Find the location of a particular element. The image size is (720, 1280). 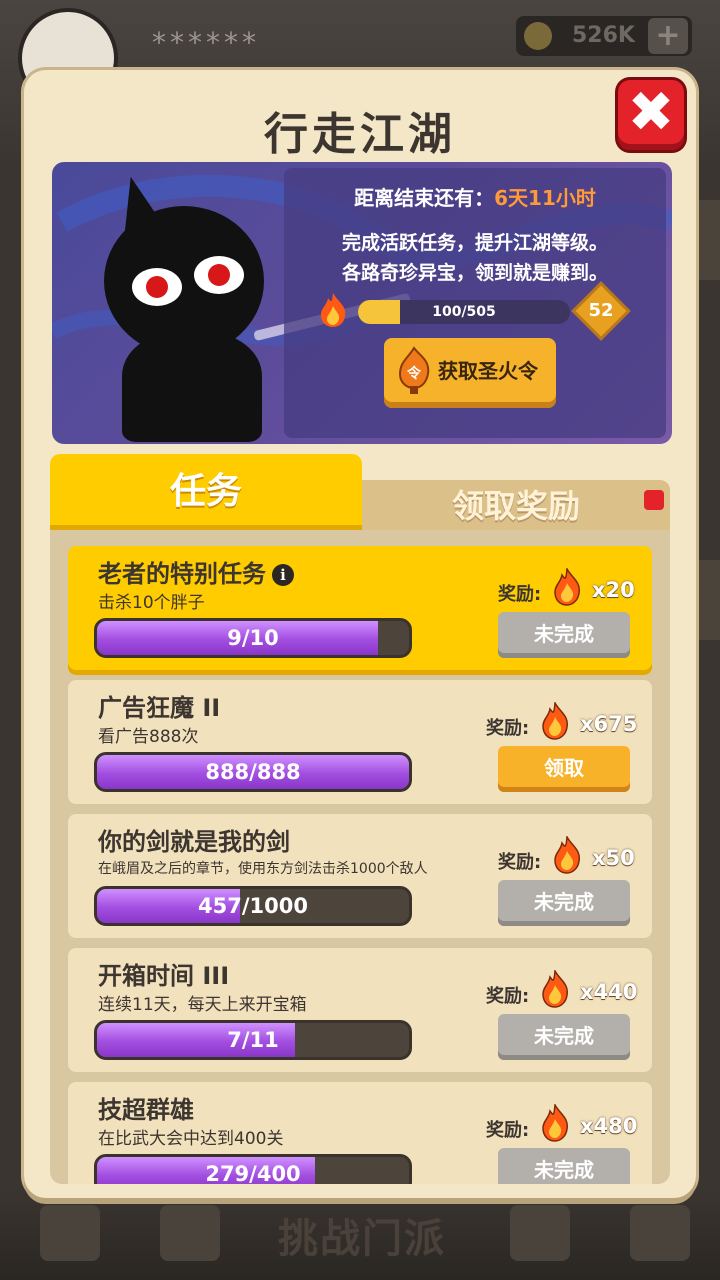

countdown-prefix: 距离结束还有： is located at coordinates (424, 198).